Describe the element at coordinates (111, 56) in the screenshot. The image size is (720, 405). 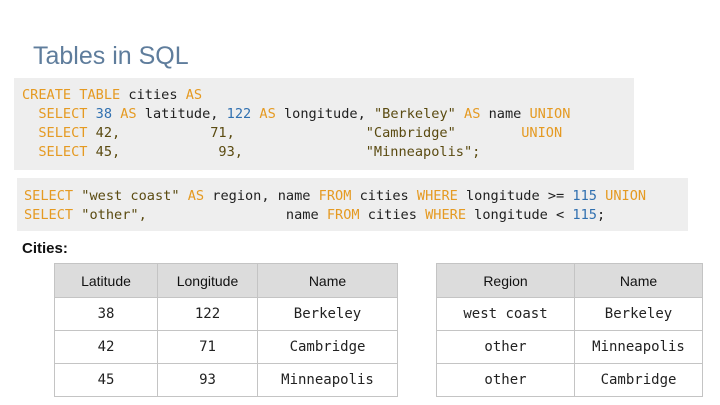
I see `slide-title: Tables in SQL` at that location.